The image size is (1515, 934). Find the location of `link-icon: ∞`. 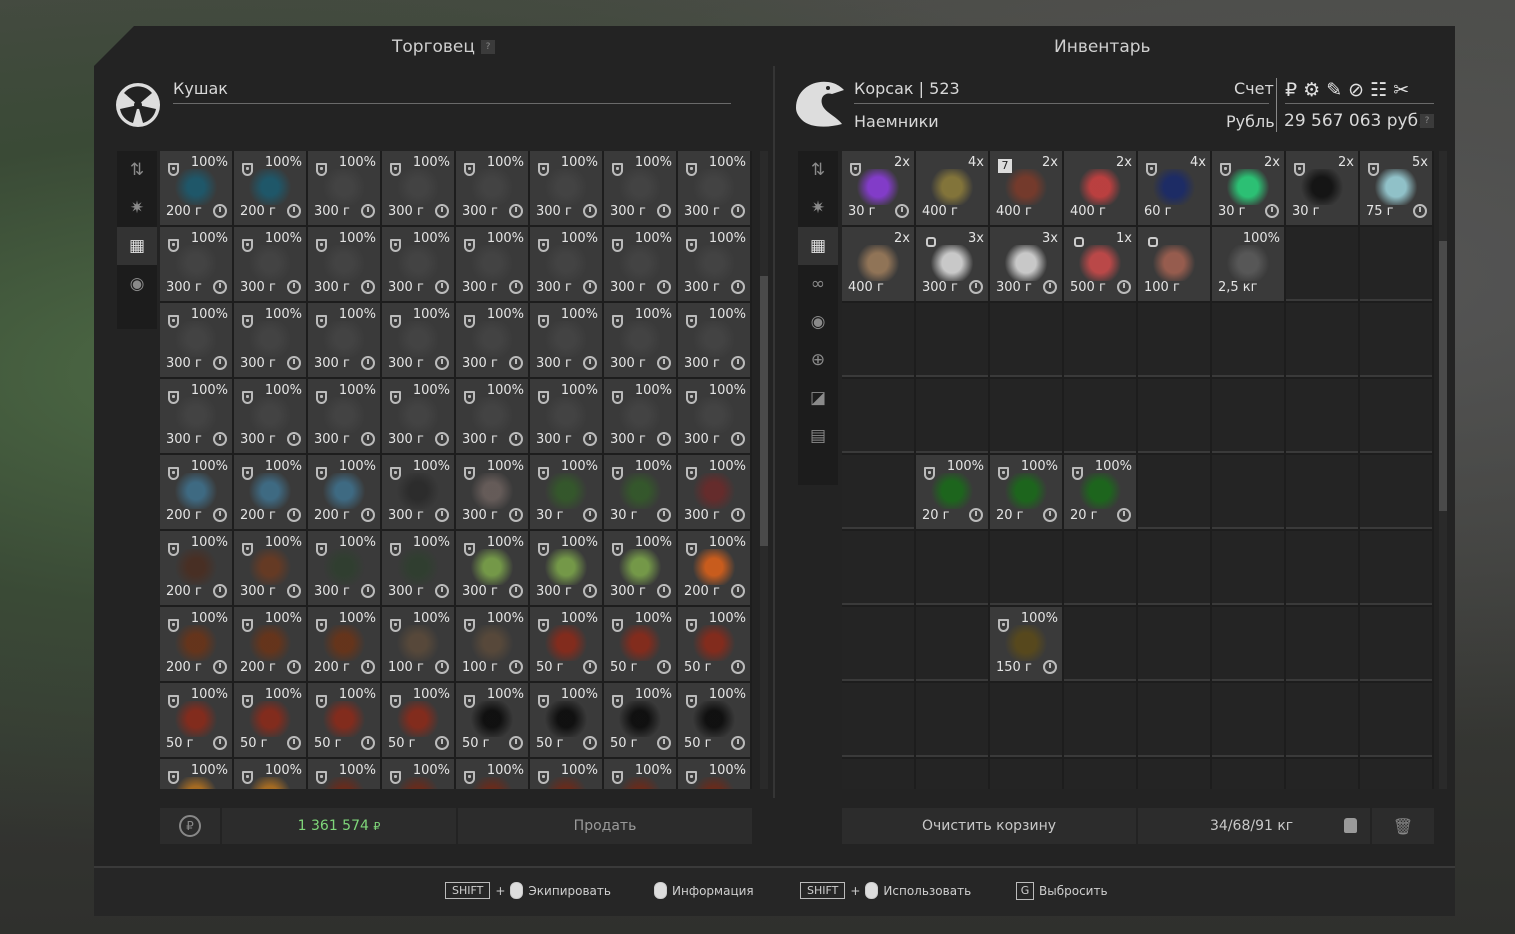

link-icon: ∞ is located at coordinates (818, 284).